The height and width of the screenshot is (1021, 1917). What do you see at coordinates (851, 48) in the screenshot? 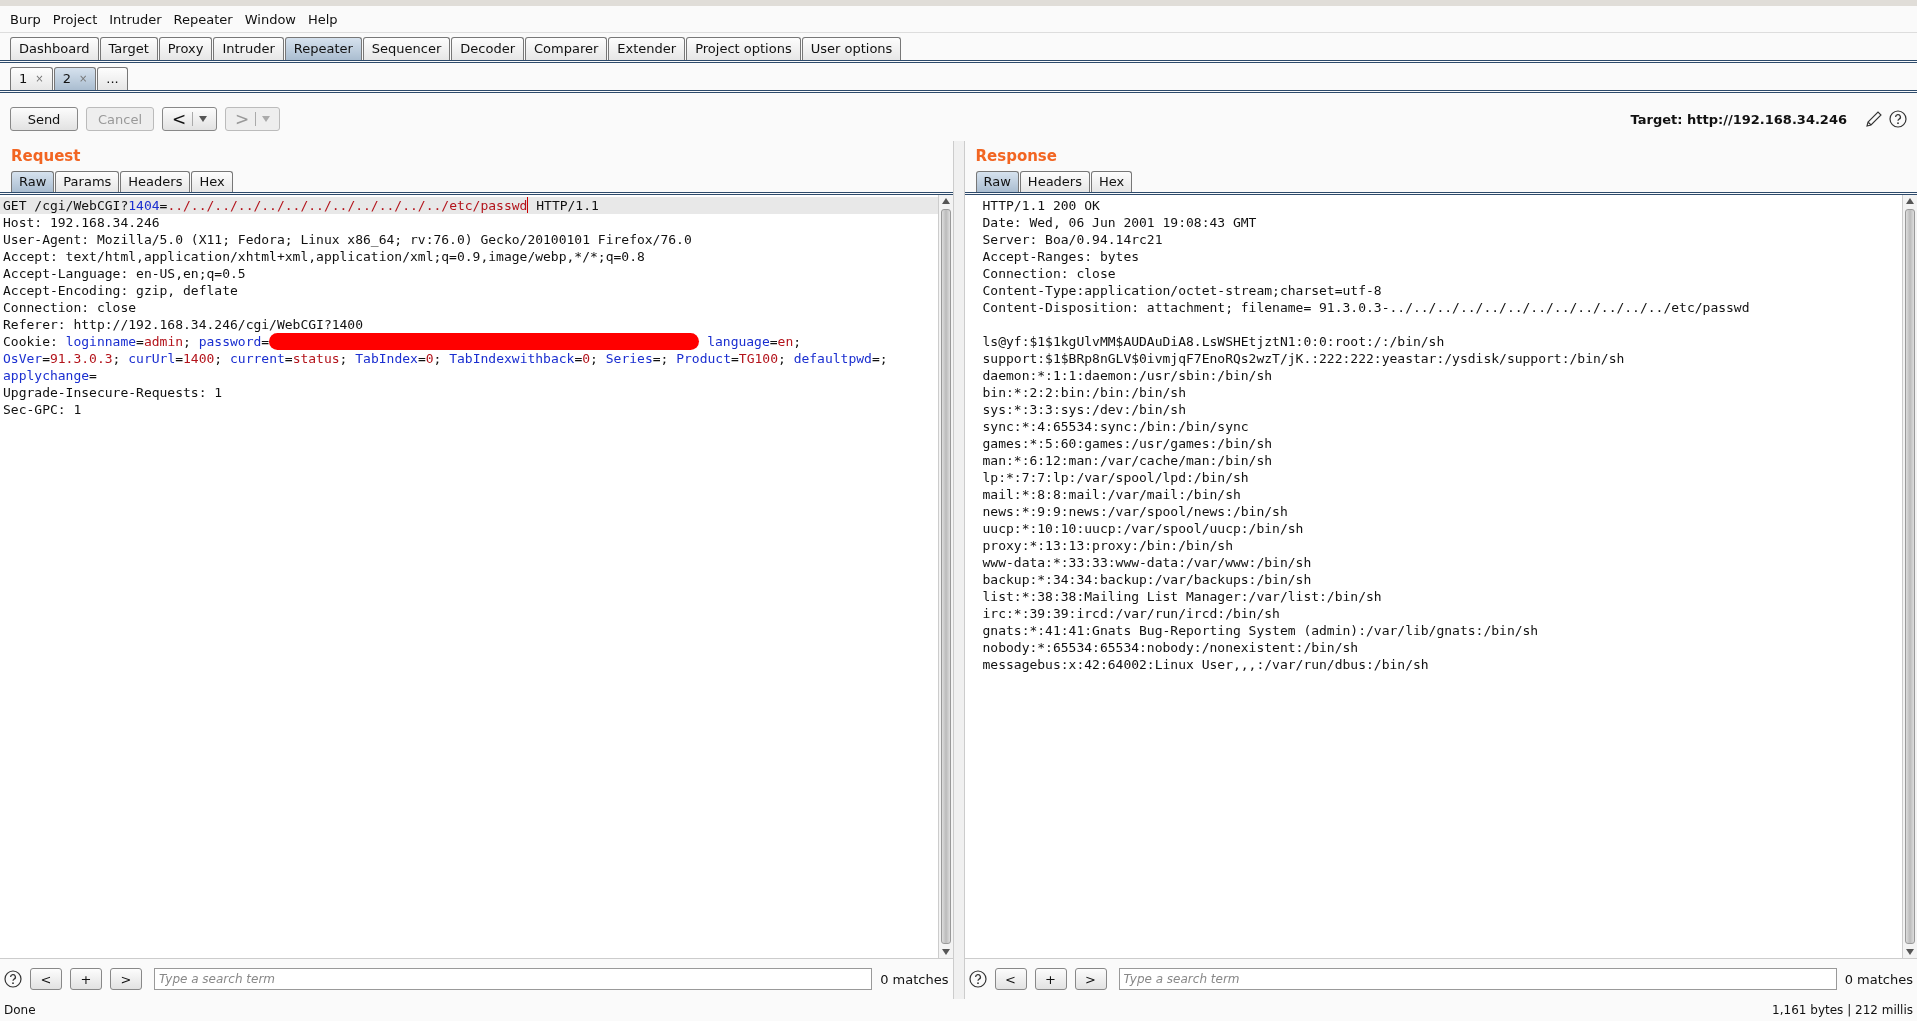
I see `tool-tab: User options` at bounding box center [851, 48].